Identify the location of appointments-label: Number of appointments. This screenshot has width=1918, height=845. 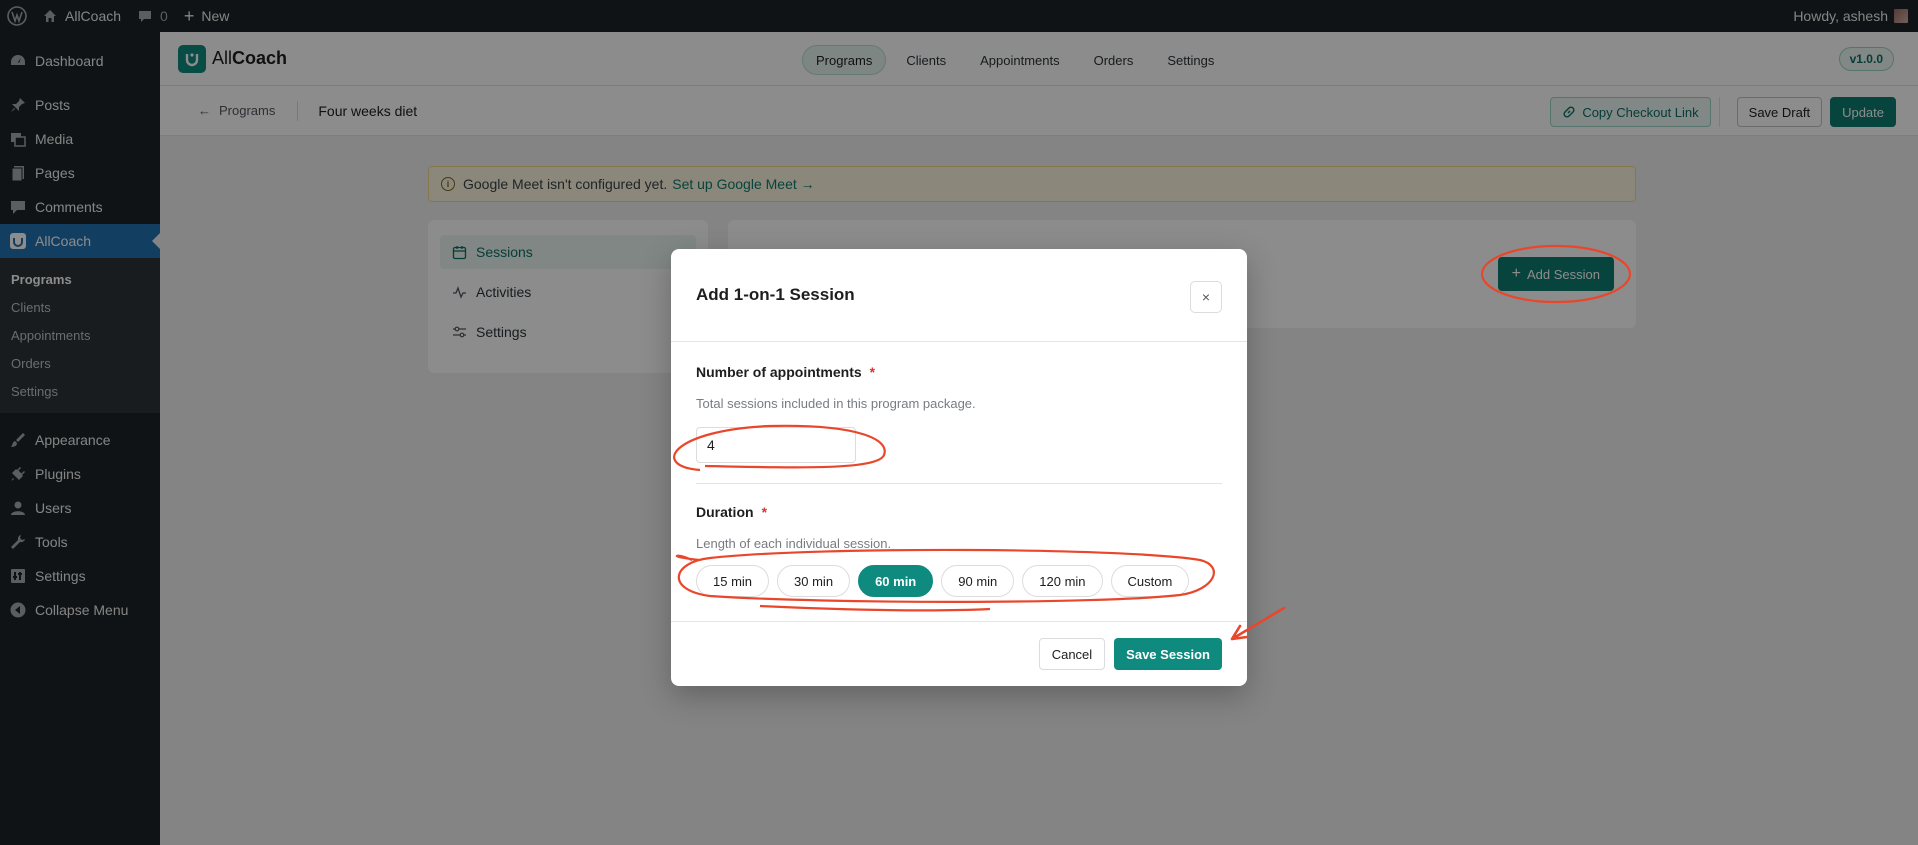
(779, 372).